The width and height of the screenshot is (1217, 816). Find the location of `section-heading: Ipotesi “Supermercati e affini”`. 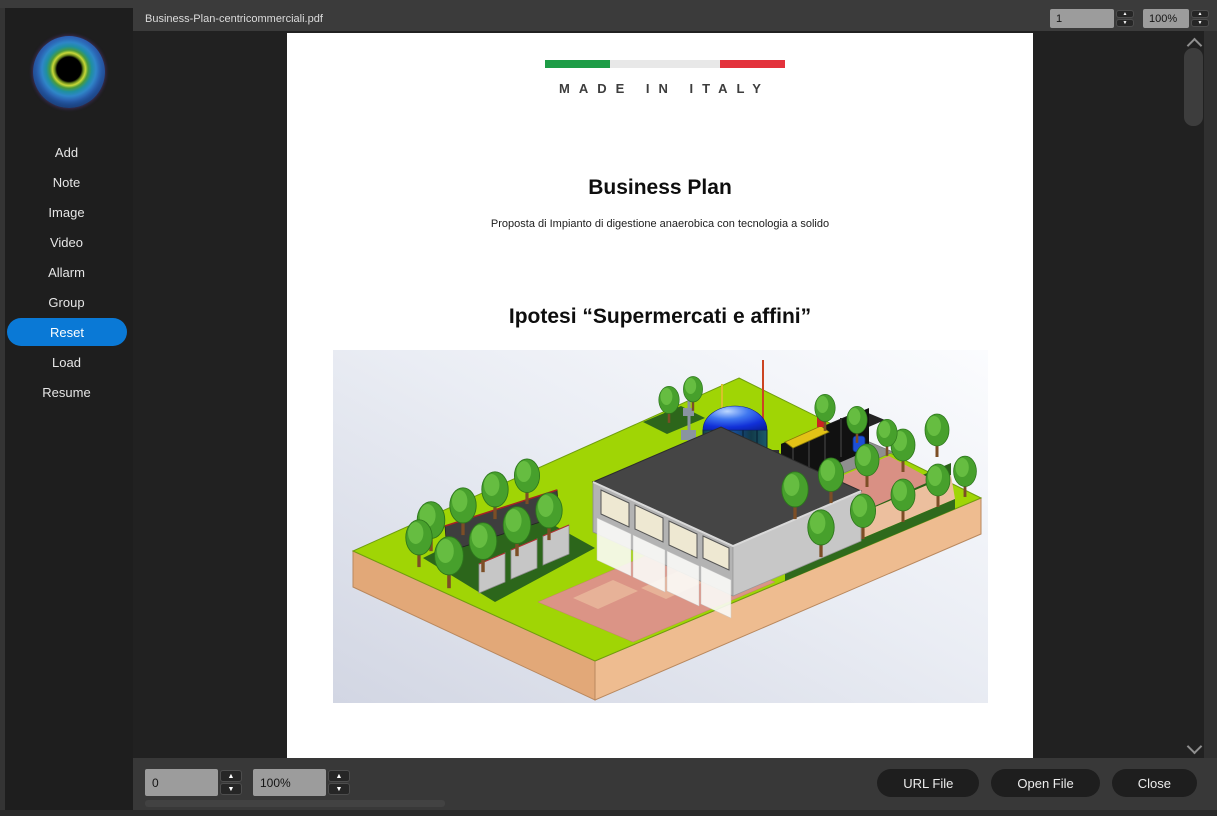

section-heading: Ipotesi “Supermercati e affini” is located at coordinates (660, 316).